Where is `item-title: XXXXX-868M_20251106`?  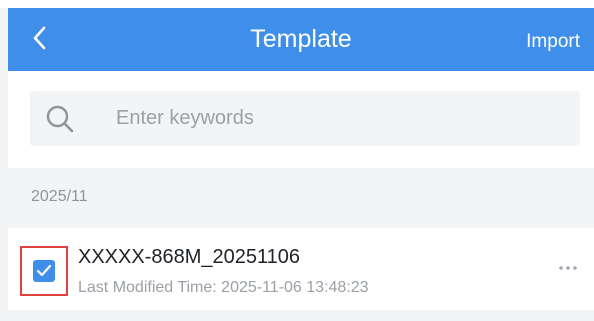 item-title: XXXXX-868M_20251106 is located at coordinates (189, 257).